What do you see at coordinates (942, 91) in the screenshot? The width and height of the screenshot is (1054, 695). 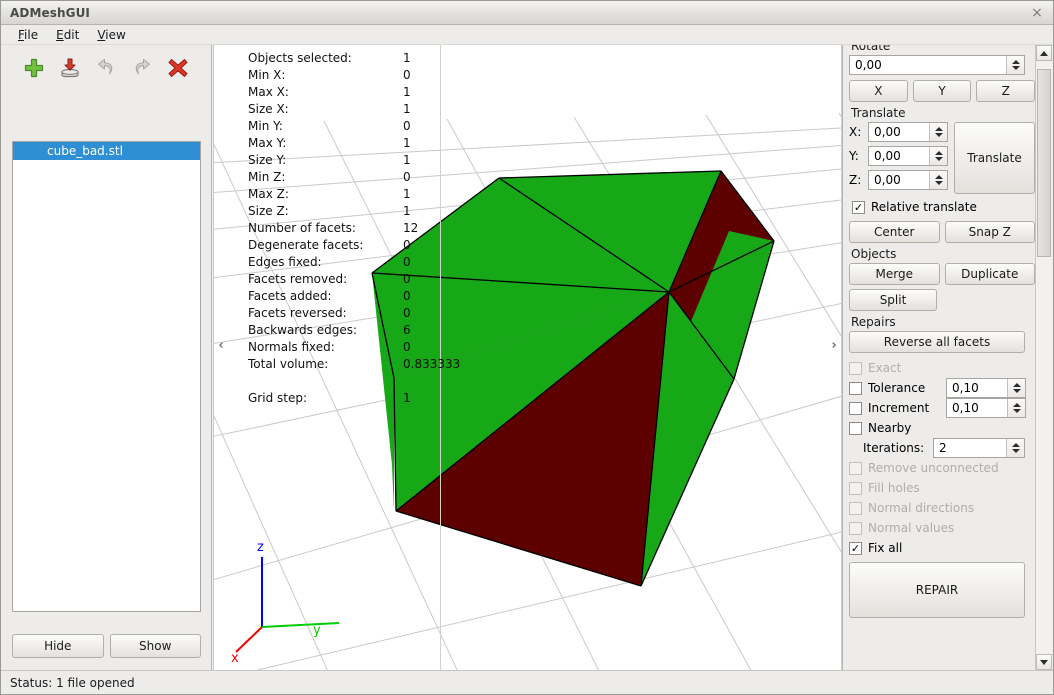 I see `rotate-y-button: Y` at bounding box center [942, 91].